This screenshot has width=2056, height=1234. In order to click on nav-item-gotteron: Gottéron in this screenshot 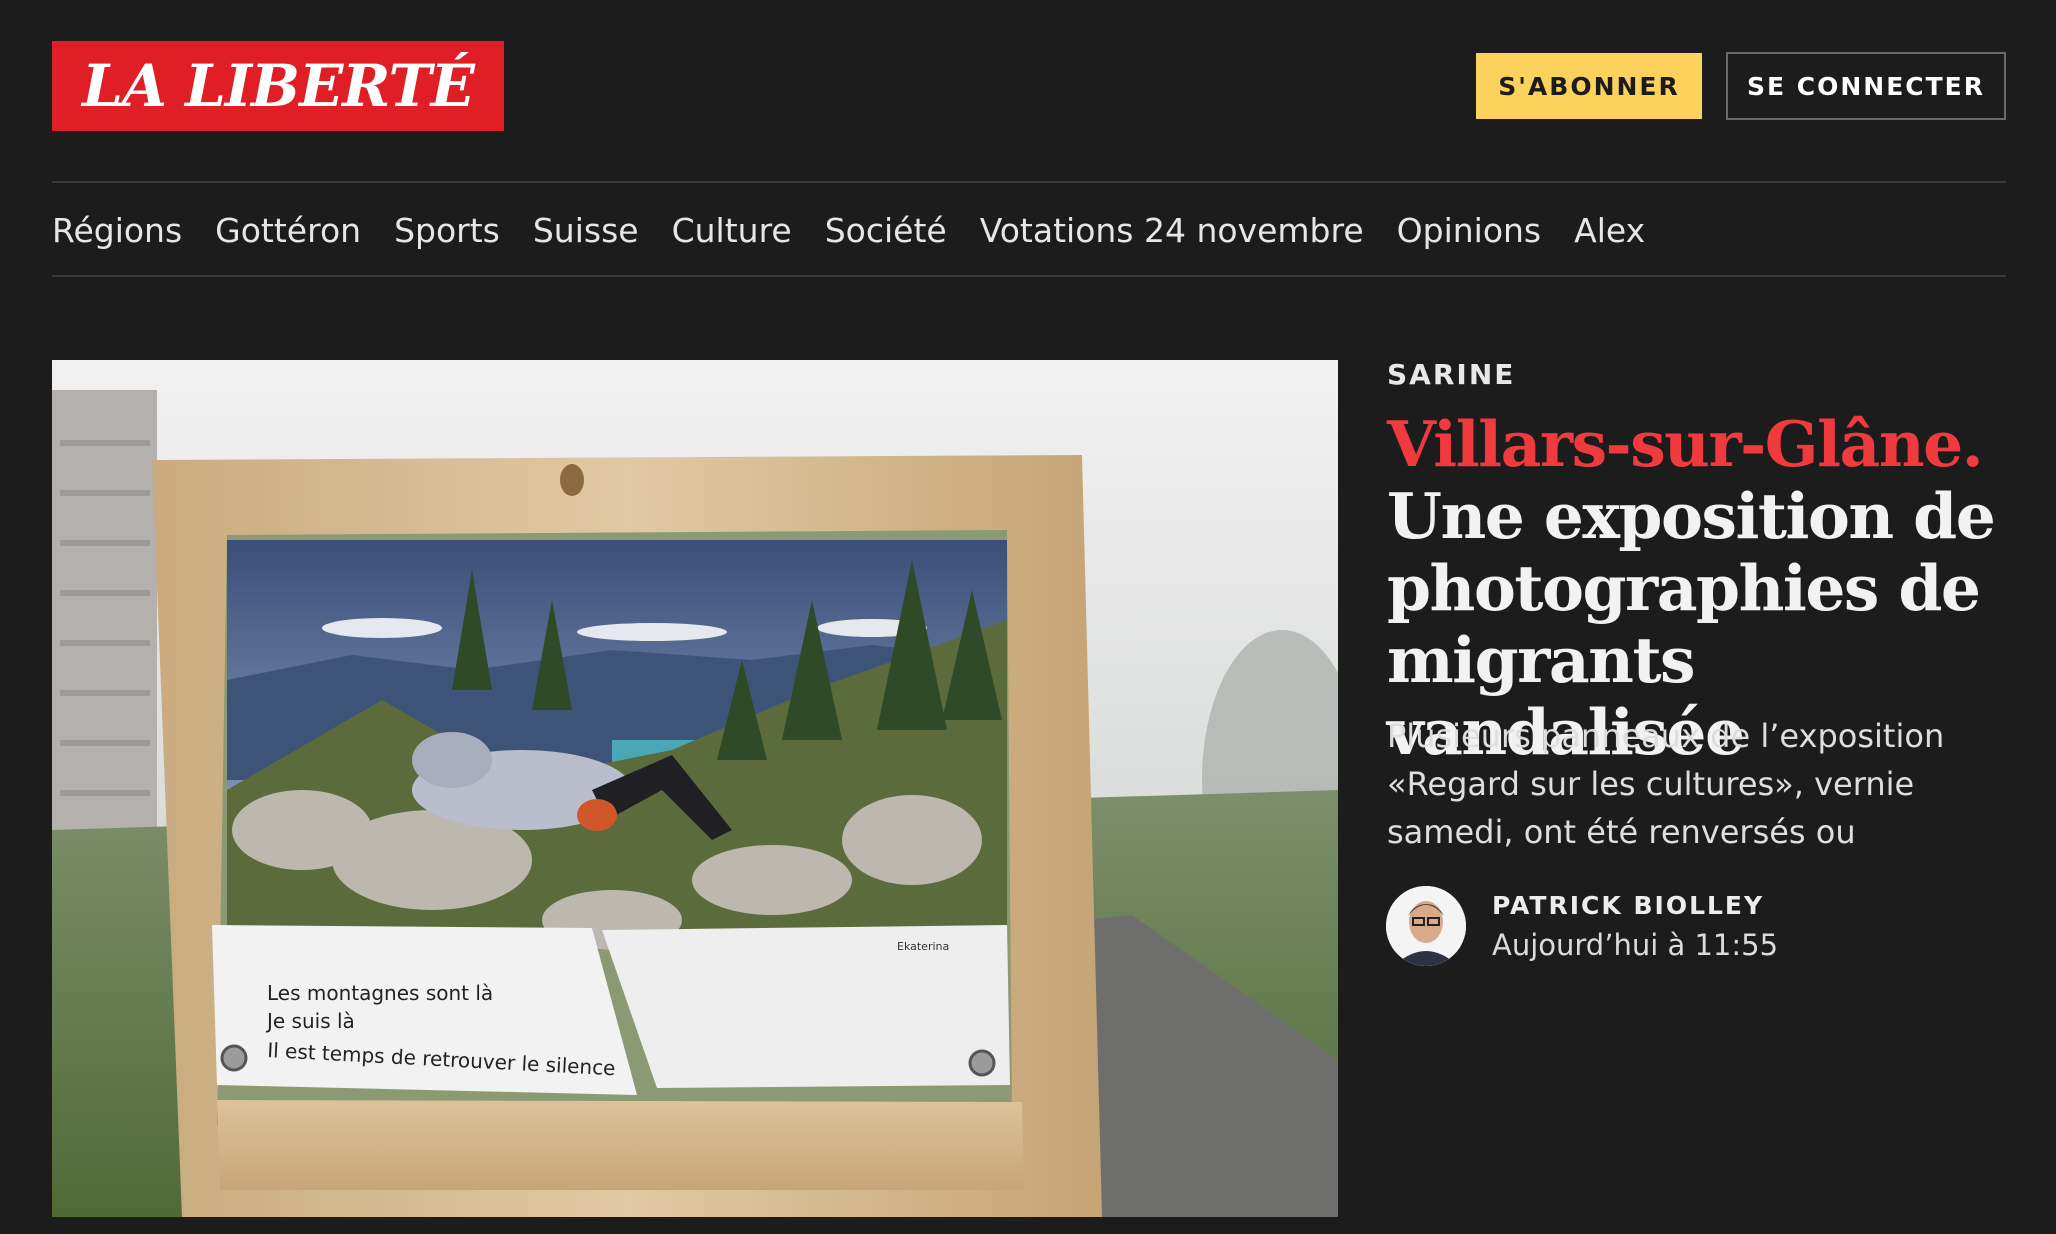, I will do `click(288, 230)`.